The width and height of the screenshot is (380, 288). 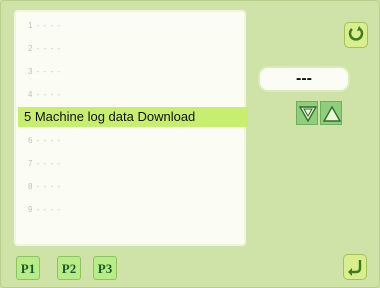 I want to click on page-up-button, so click(x=331, y=113).